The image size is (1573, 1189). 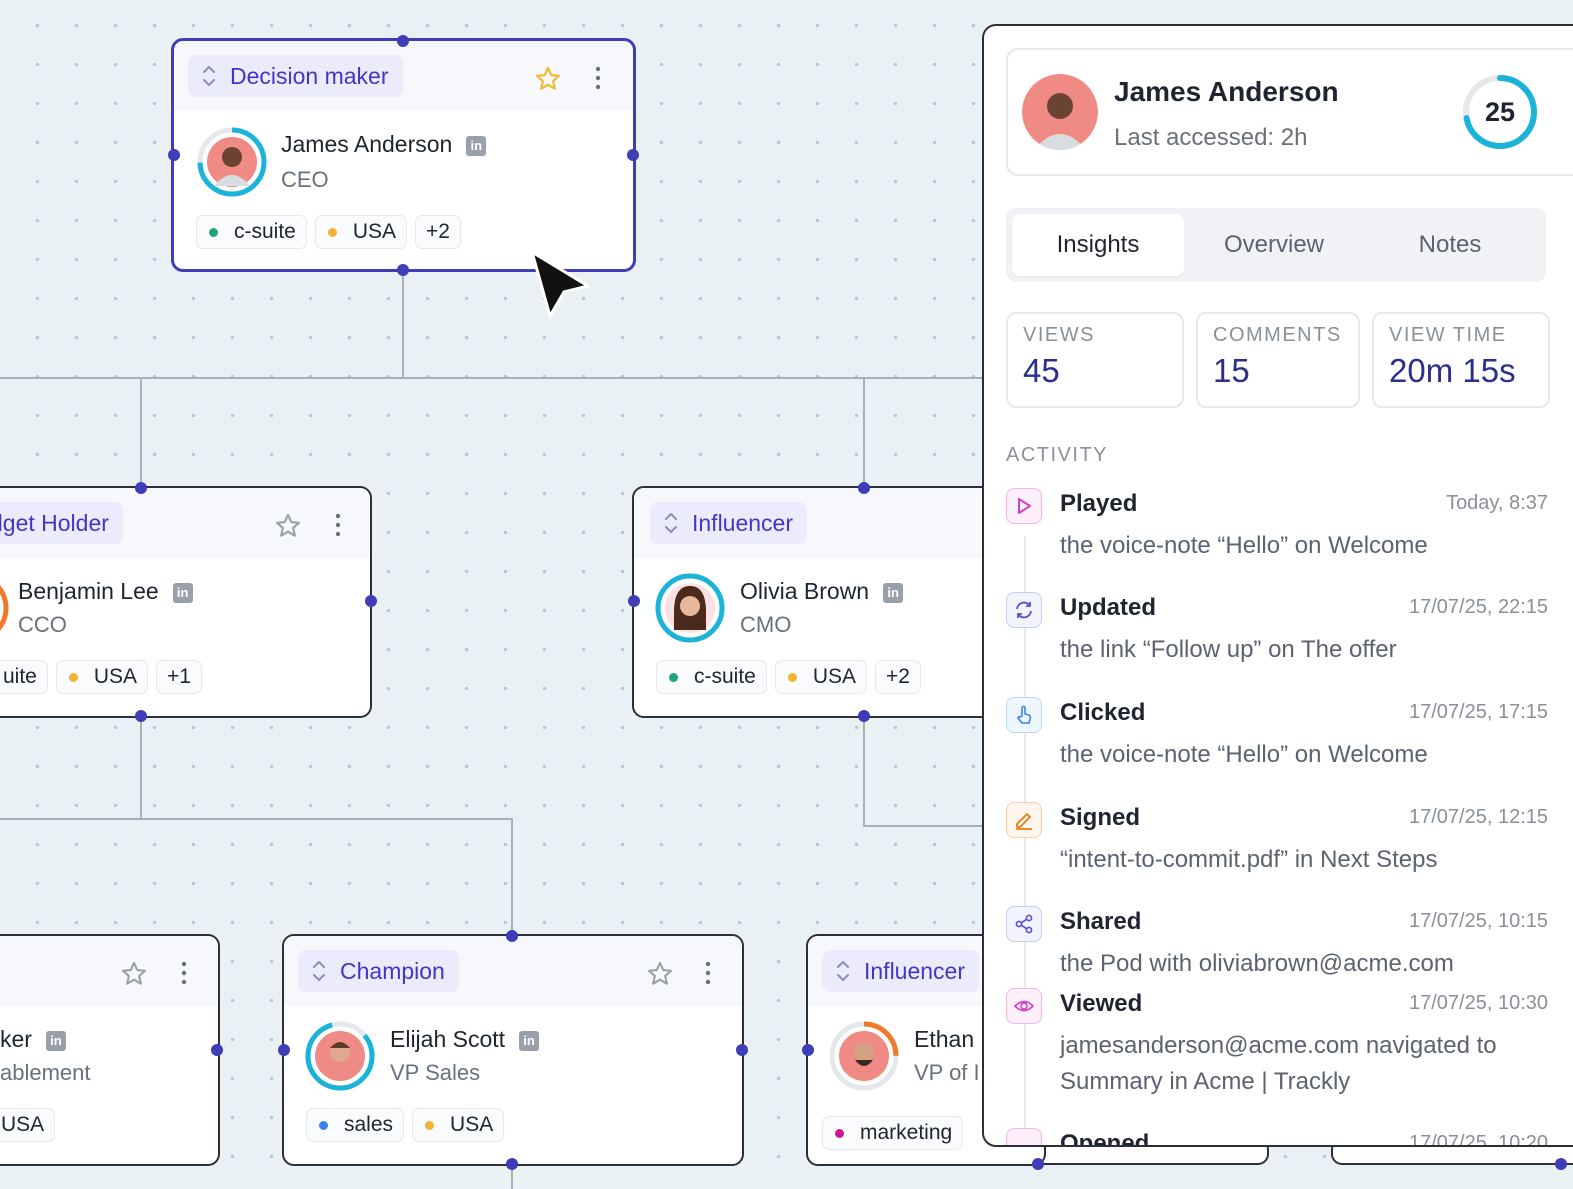 What do you see at coordinates (766, 624) in the screenshot?
I see `job-title: CMO` at bounding box center [766, 624].